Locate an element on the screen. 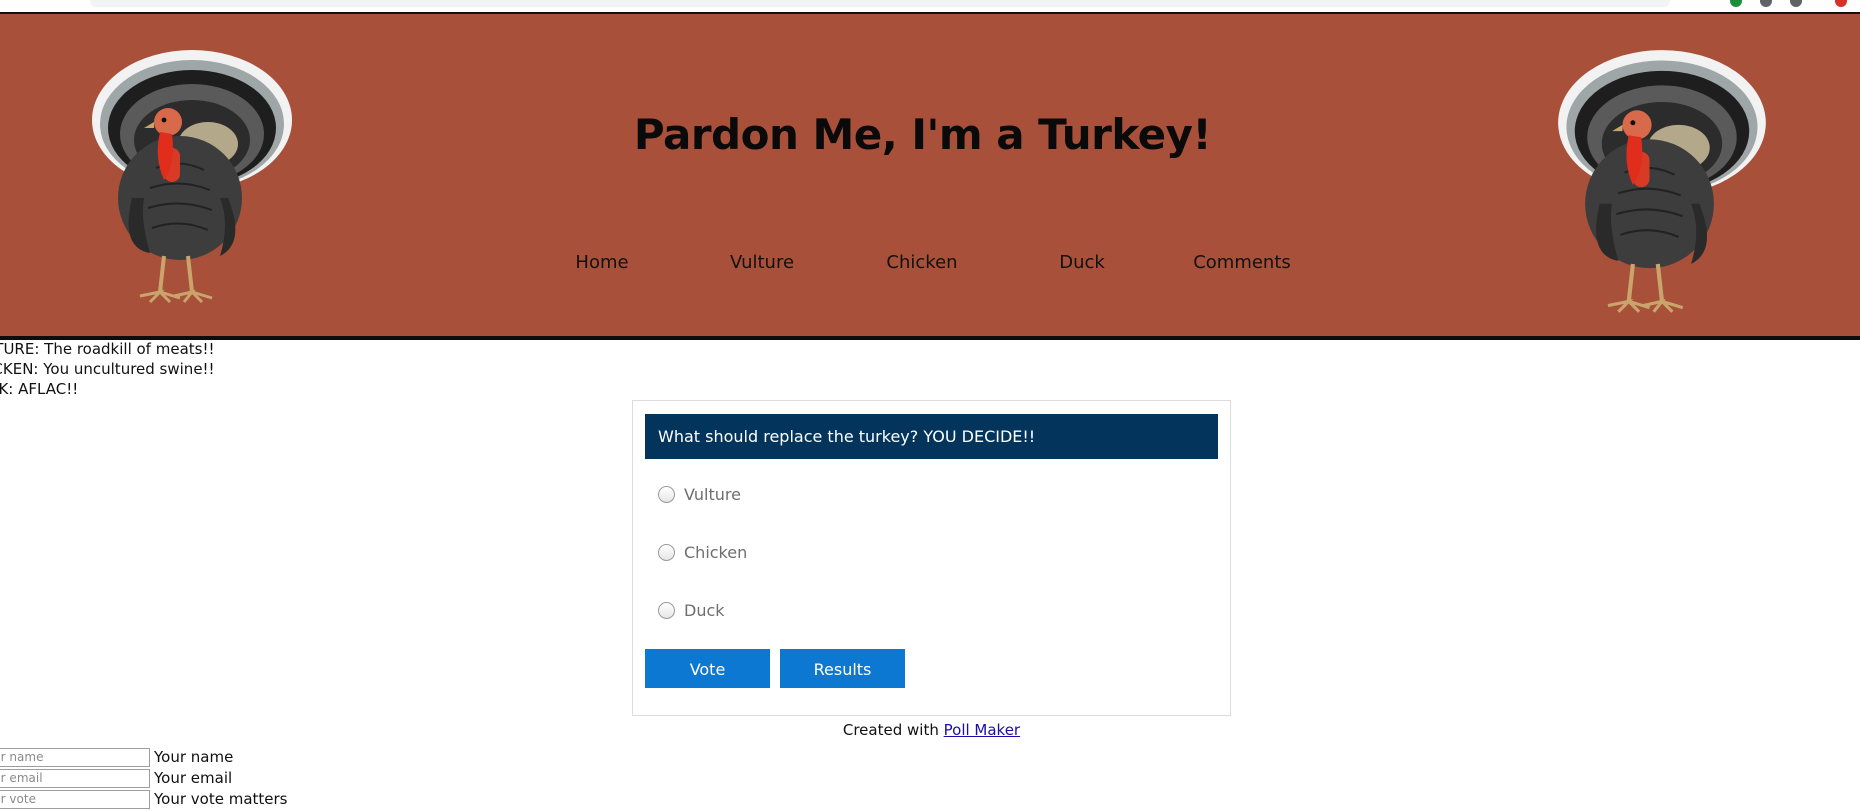 The image size is (1860, 810). vote-row: Your vote matters is located at coordinates (144, 799).